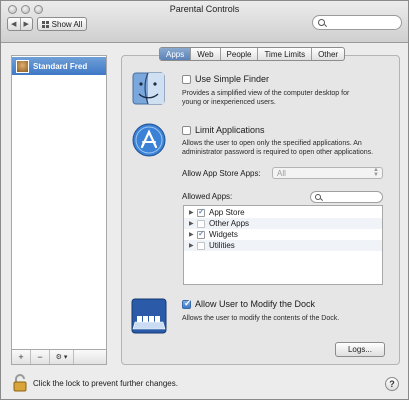  I want to click on app-store-popup: All ▲ ▼, so click(327, 173).